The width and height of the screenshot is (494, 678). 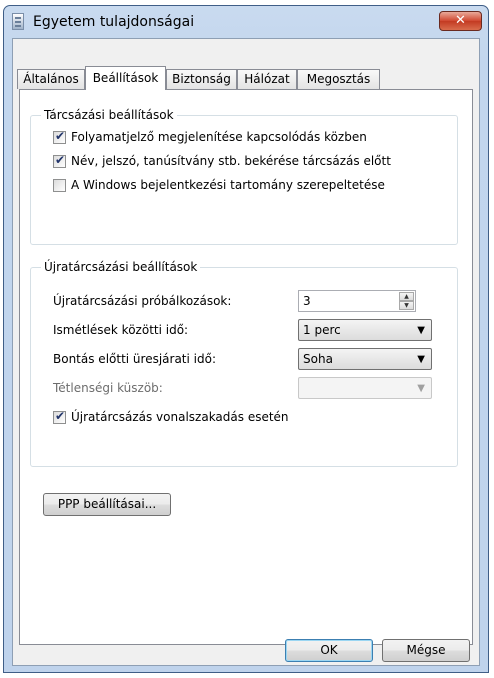 I want to click on redial-attempts-value: 3, so click(x=307, y=301).